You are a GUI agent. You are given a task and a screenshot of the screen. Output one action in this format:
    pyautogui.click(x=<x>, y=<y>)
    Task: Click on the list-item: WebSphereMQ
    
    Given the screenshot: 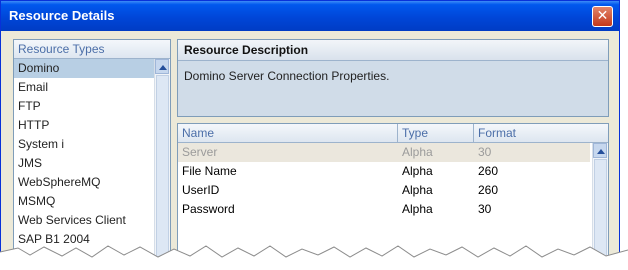 What is the action you would take?
    pyautogui.click(x=84, y=182)
    